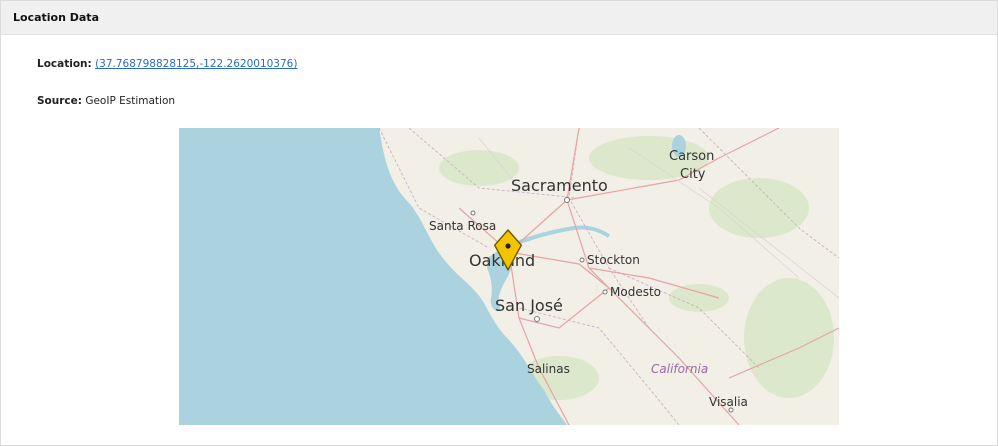  What do you see at coordinates (613, 260) in the screenshot?
I see `city-label-stockton: Stockton` at bounding box center [613, 260].